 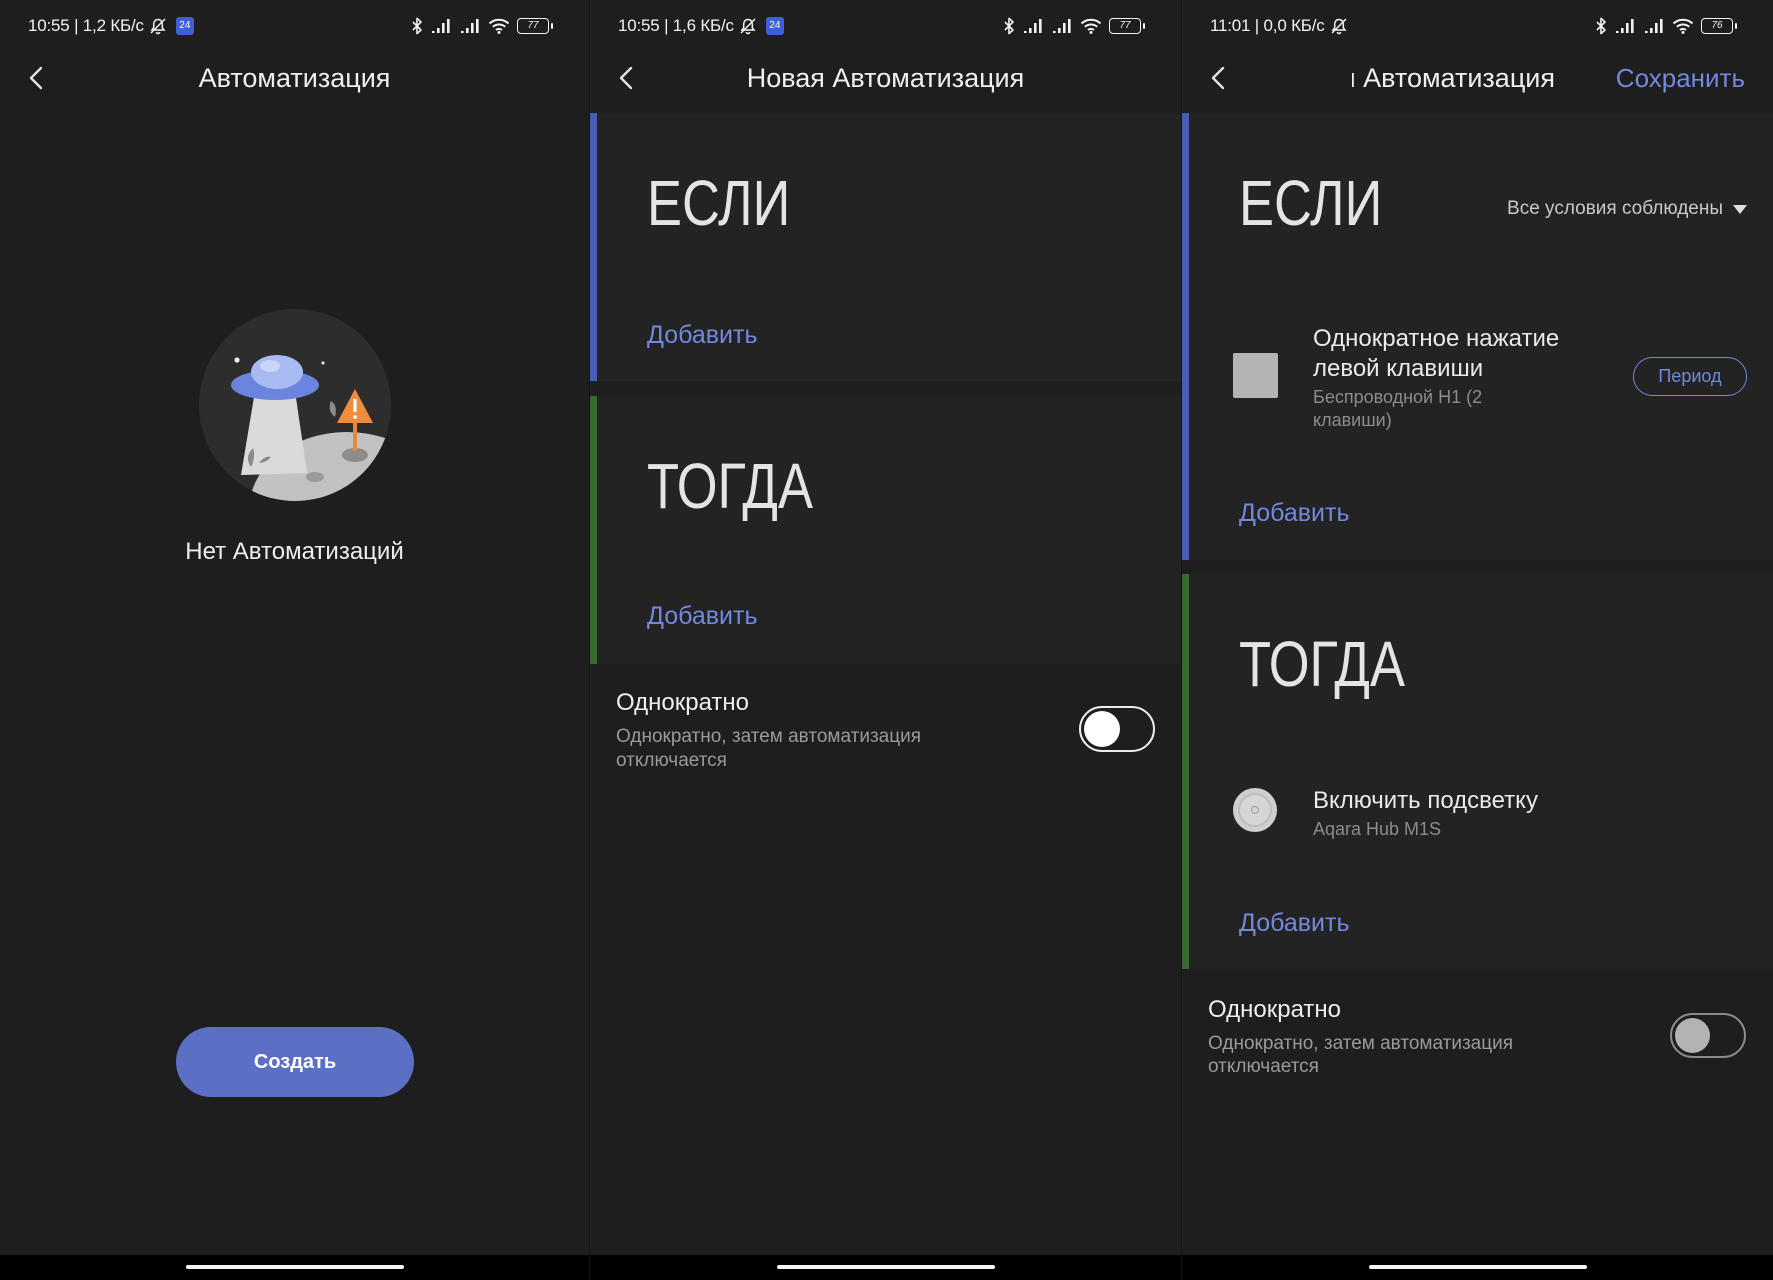 What do you see at coordinates (1740, 209) in the screenshot?
I see `caret-down-icon` at bounding box center [1740, 209].